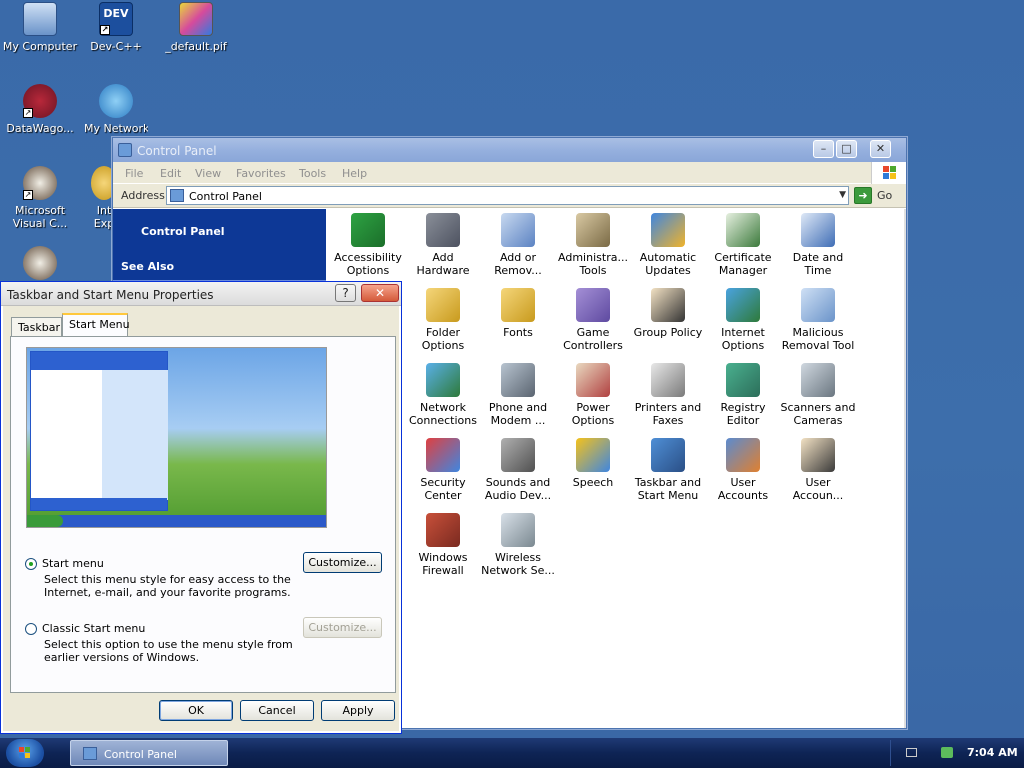  What do you see at coordinates (116, 101) in the screenshot?
I see `network-places-icon` at bounding box center [116, 101].